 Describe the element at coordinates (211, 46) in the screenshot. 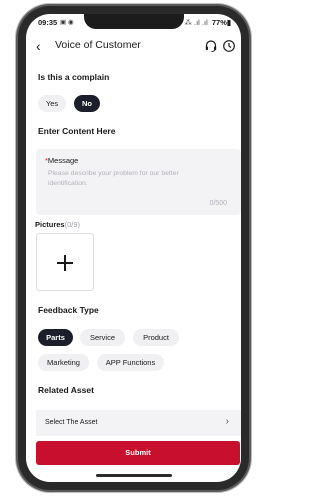

I see `headset-icon` at that location.